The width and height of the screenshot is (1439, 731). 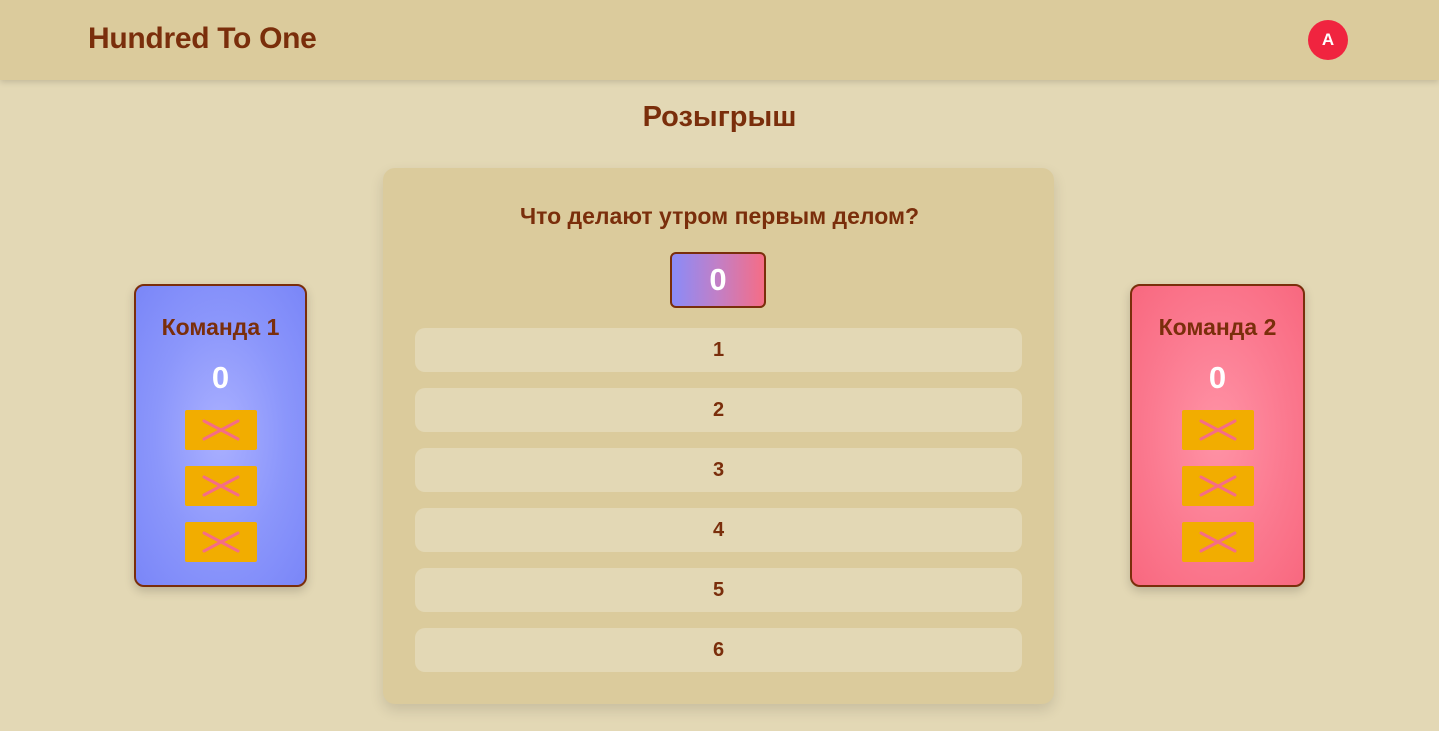 What do you see at coordinates (220, 327) in the screenshot?
I see `team-1-name: Команда 1` at bounding box center [220, 327].